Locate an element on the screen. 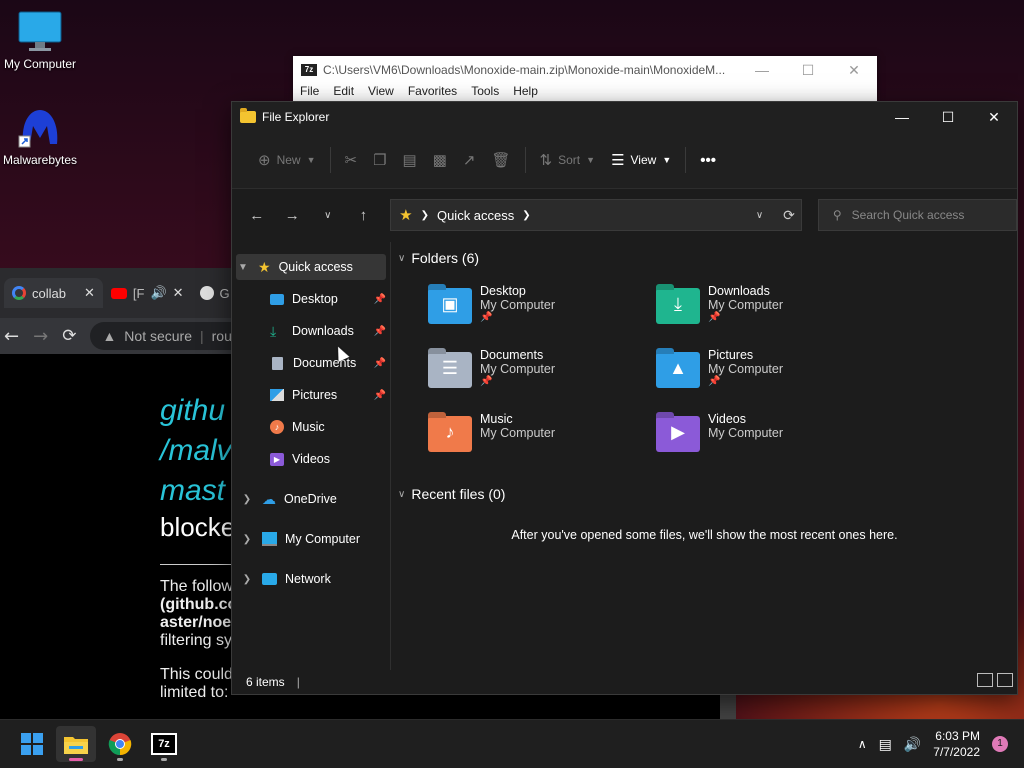 The image size is (1024, 768). desktop-icon-my-computer: My Computer is located at coordinates (40, 40).